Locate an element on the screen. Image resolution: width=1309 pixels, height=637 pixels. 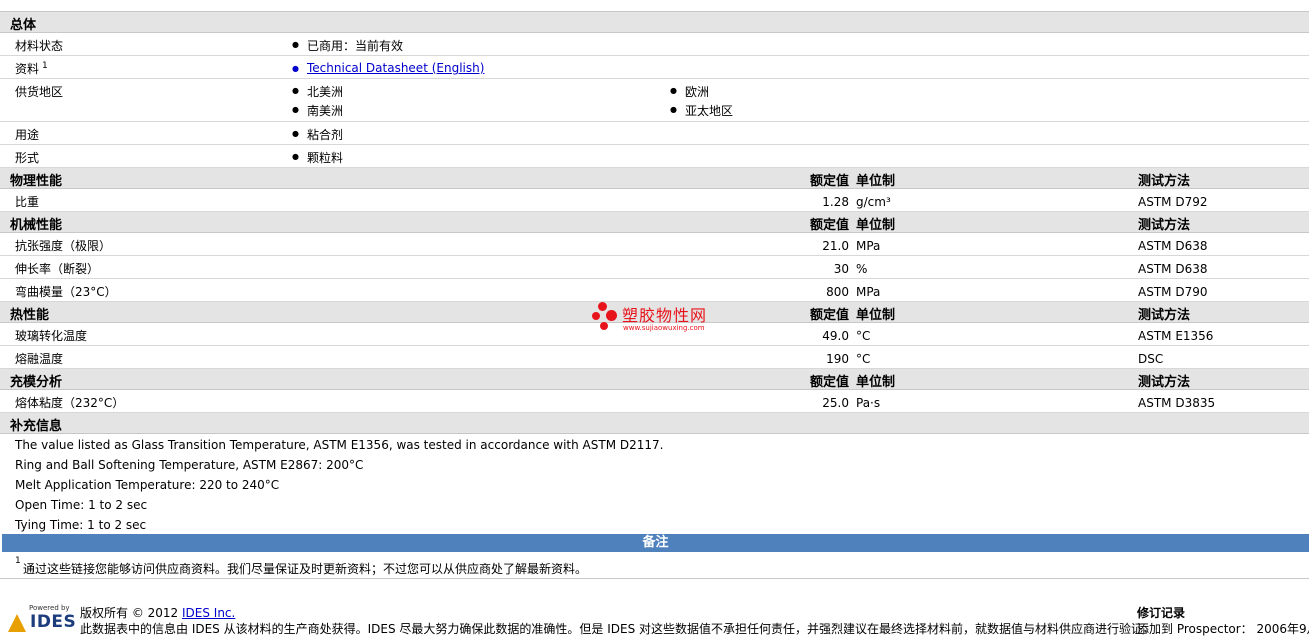
region-item: 欧洲 is located at coordinates (689, 91).